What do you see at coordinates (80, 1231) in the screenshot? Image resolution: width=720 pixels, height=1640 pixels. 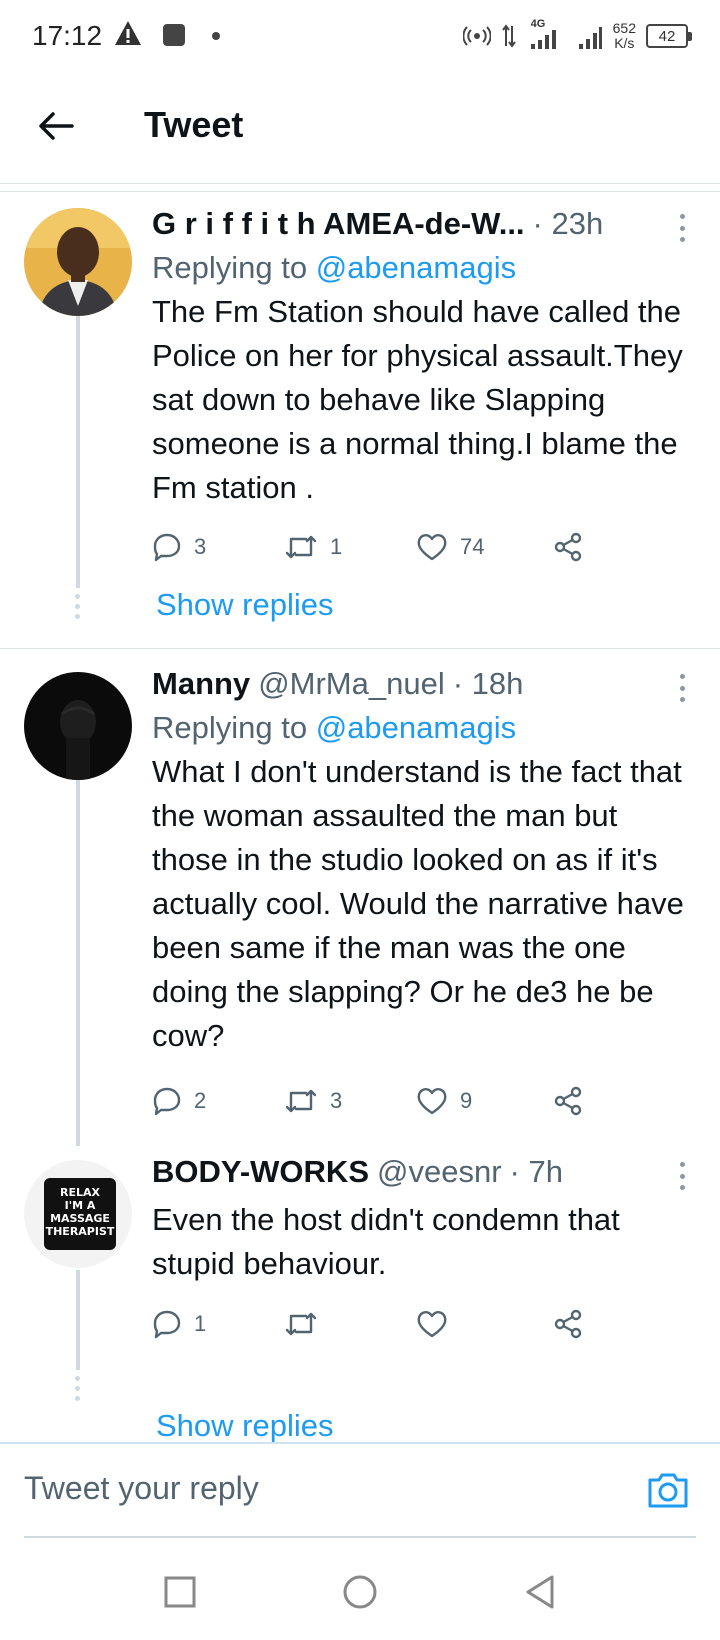 I see `avatar-text-line: THERAPIST` at bounding box center [80, 1231].